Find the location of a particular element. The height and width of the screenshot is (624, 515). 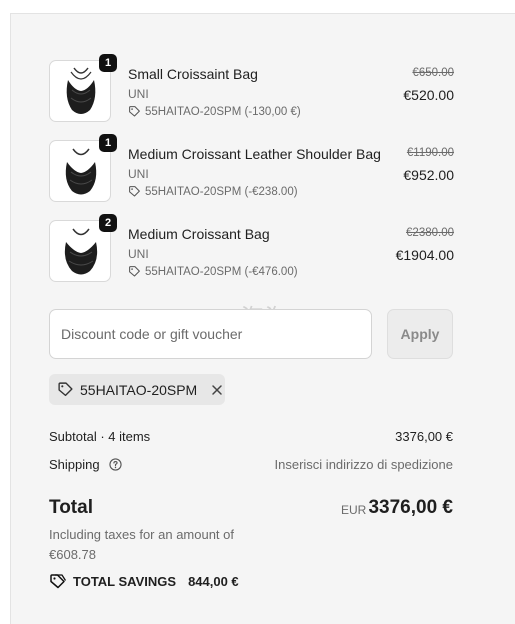

product-name: Small Croissaint Bag is located at coordinates (193, 74).